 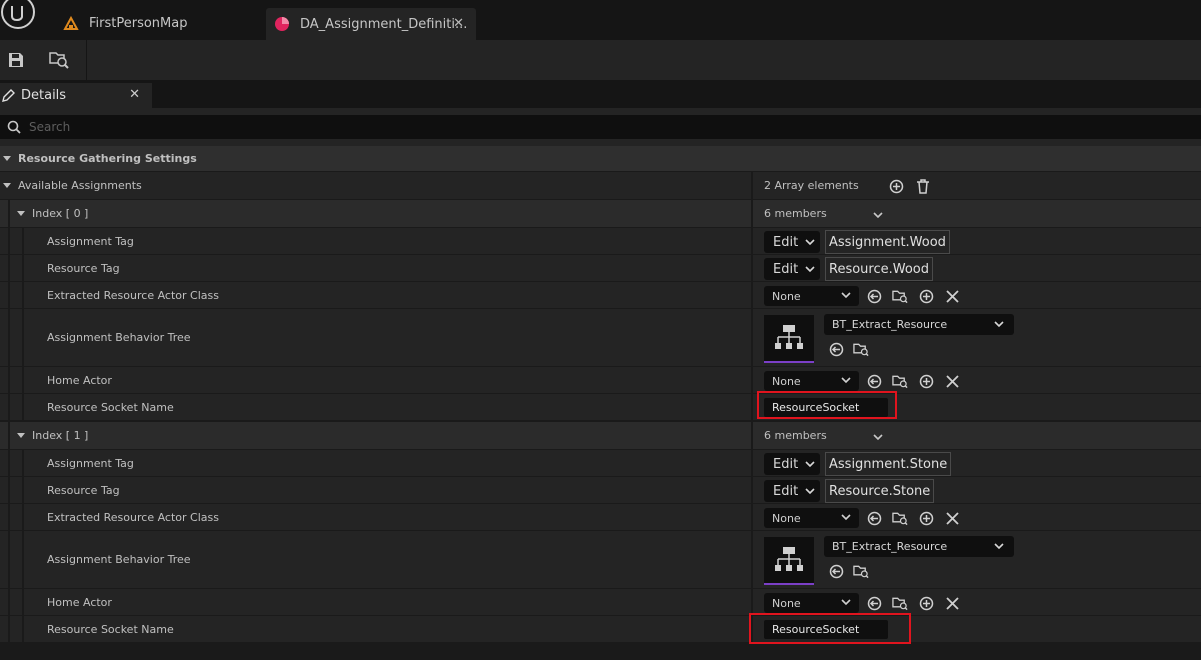 I want to click on tab-first-person-map: FirstPersonMap, so click(x=155, y=23).